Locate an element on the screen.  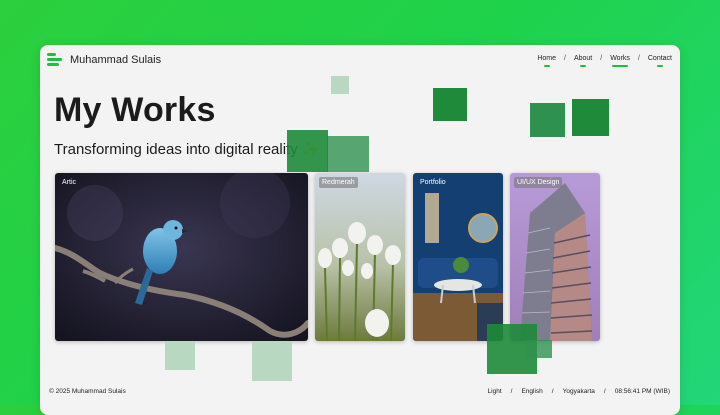
work-card-portfolio: Portfolio is located at coordinates (458, 257).